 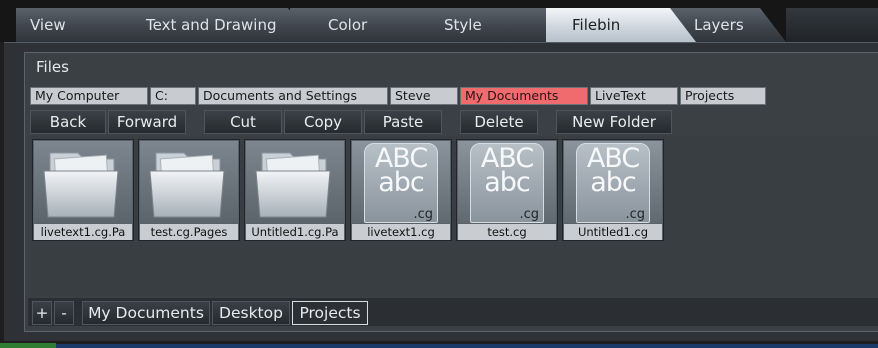 What do you see at coordinates (401, 232) in the screenshot?
I see `file-name: livetext1.cg` at bounding box center [401, 232].